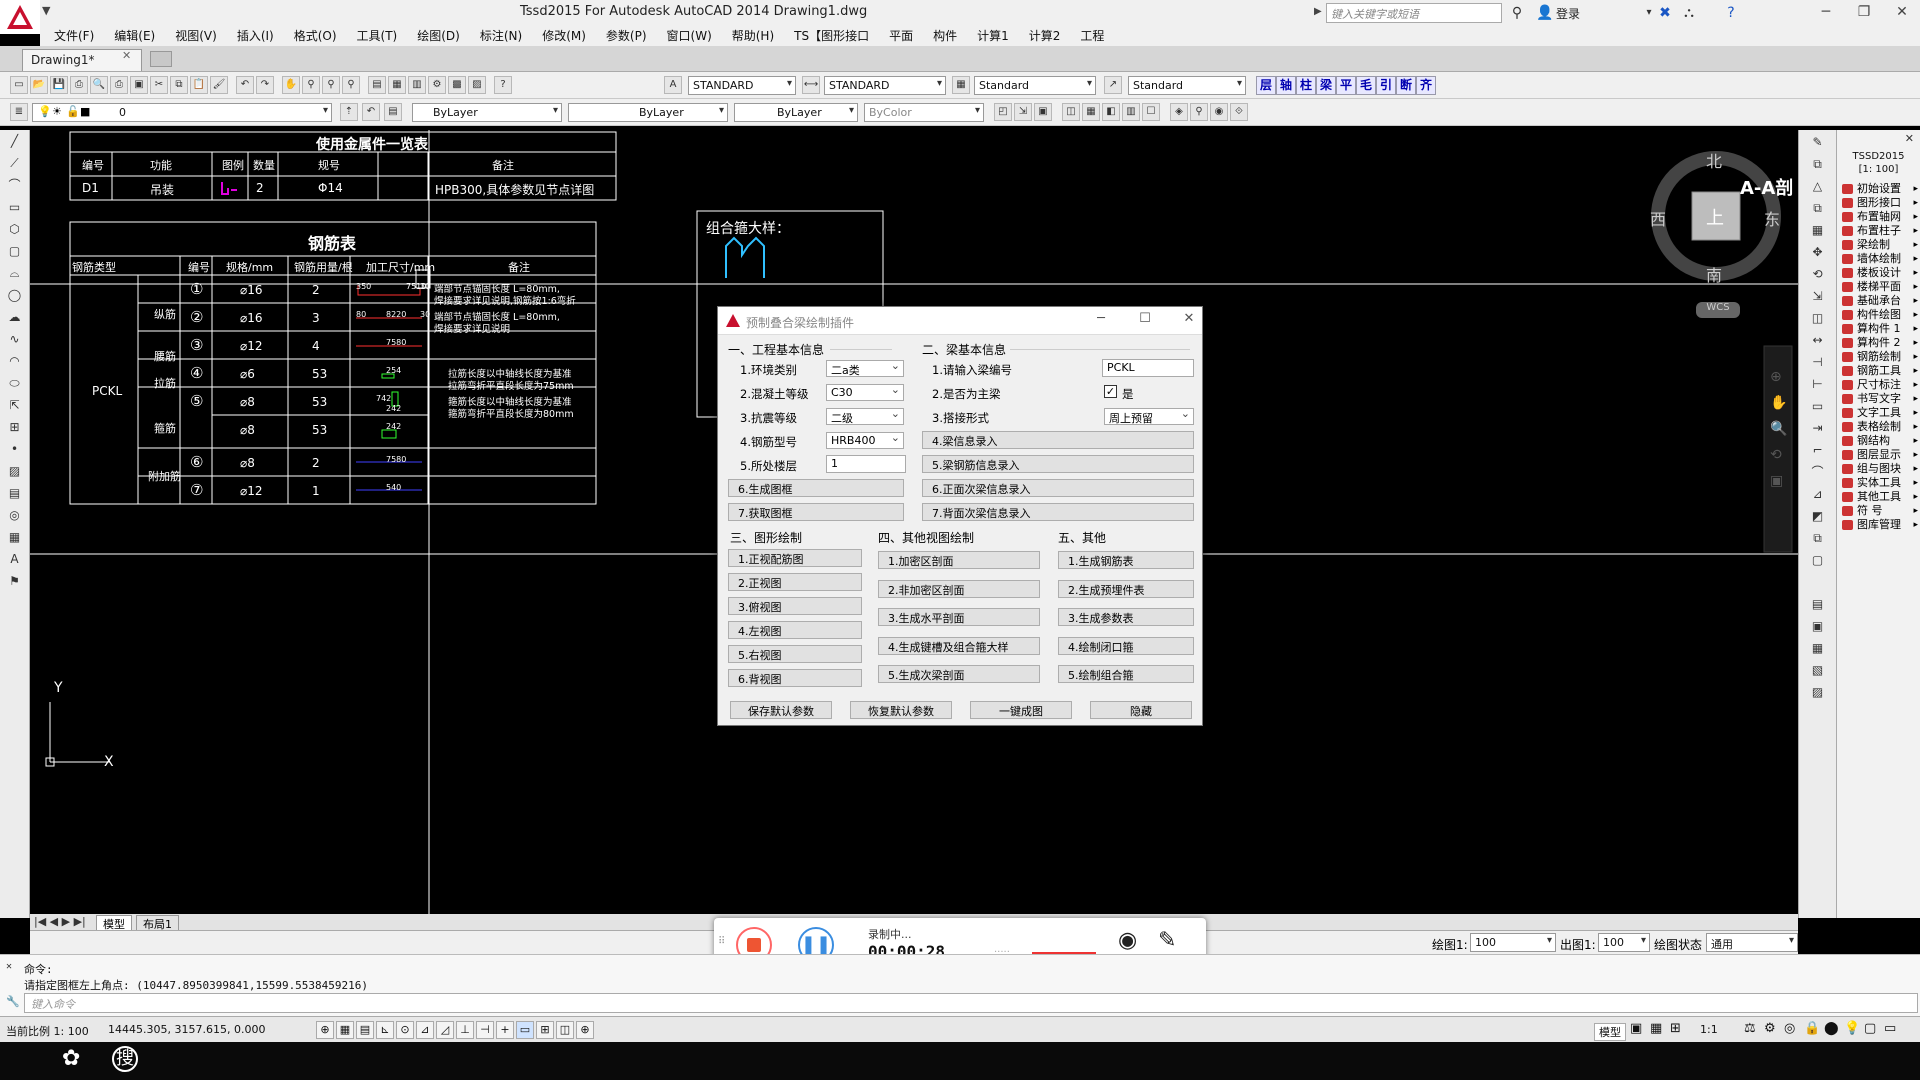  I want to click on left-tool-2-icon: ⌒, so click(14, 185).